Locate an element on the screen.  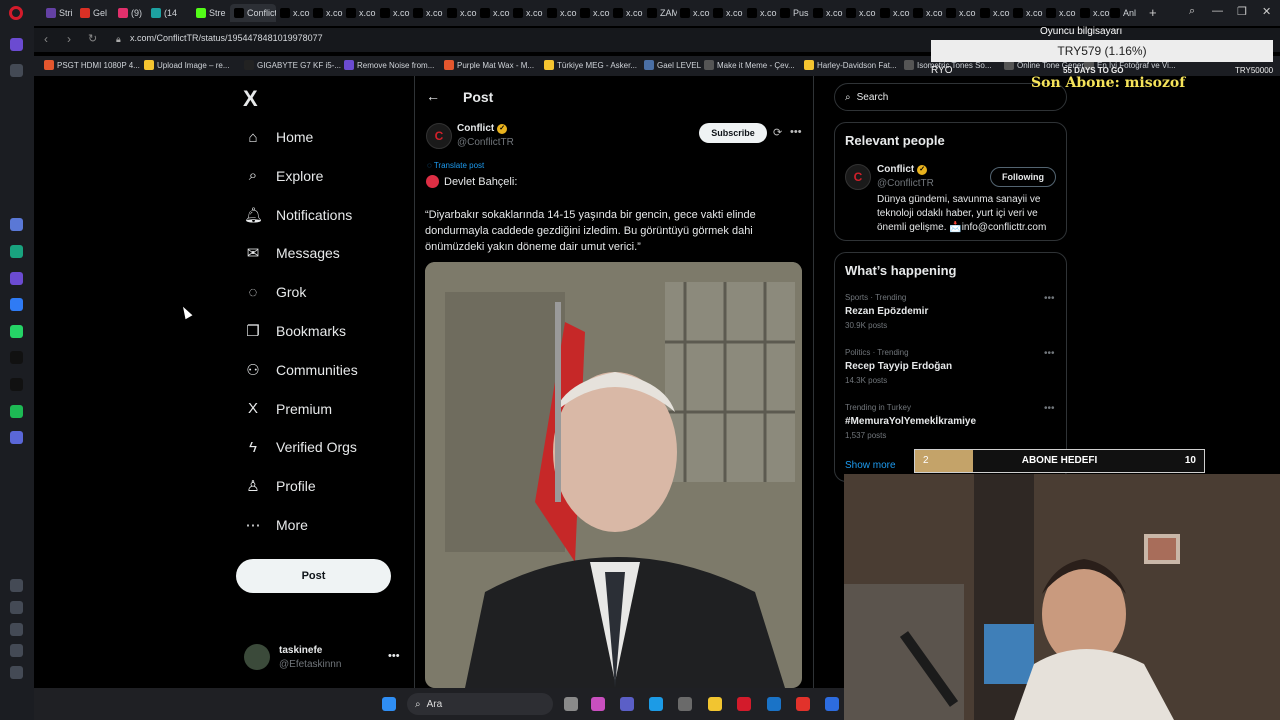
post-more-icon: ••• is located at coordinates (796, 132).